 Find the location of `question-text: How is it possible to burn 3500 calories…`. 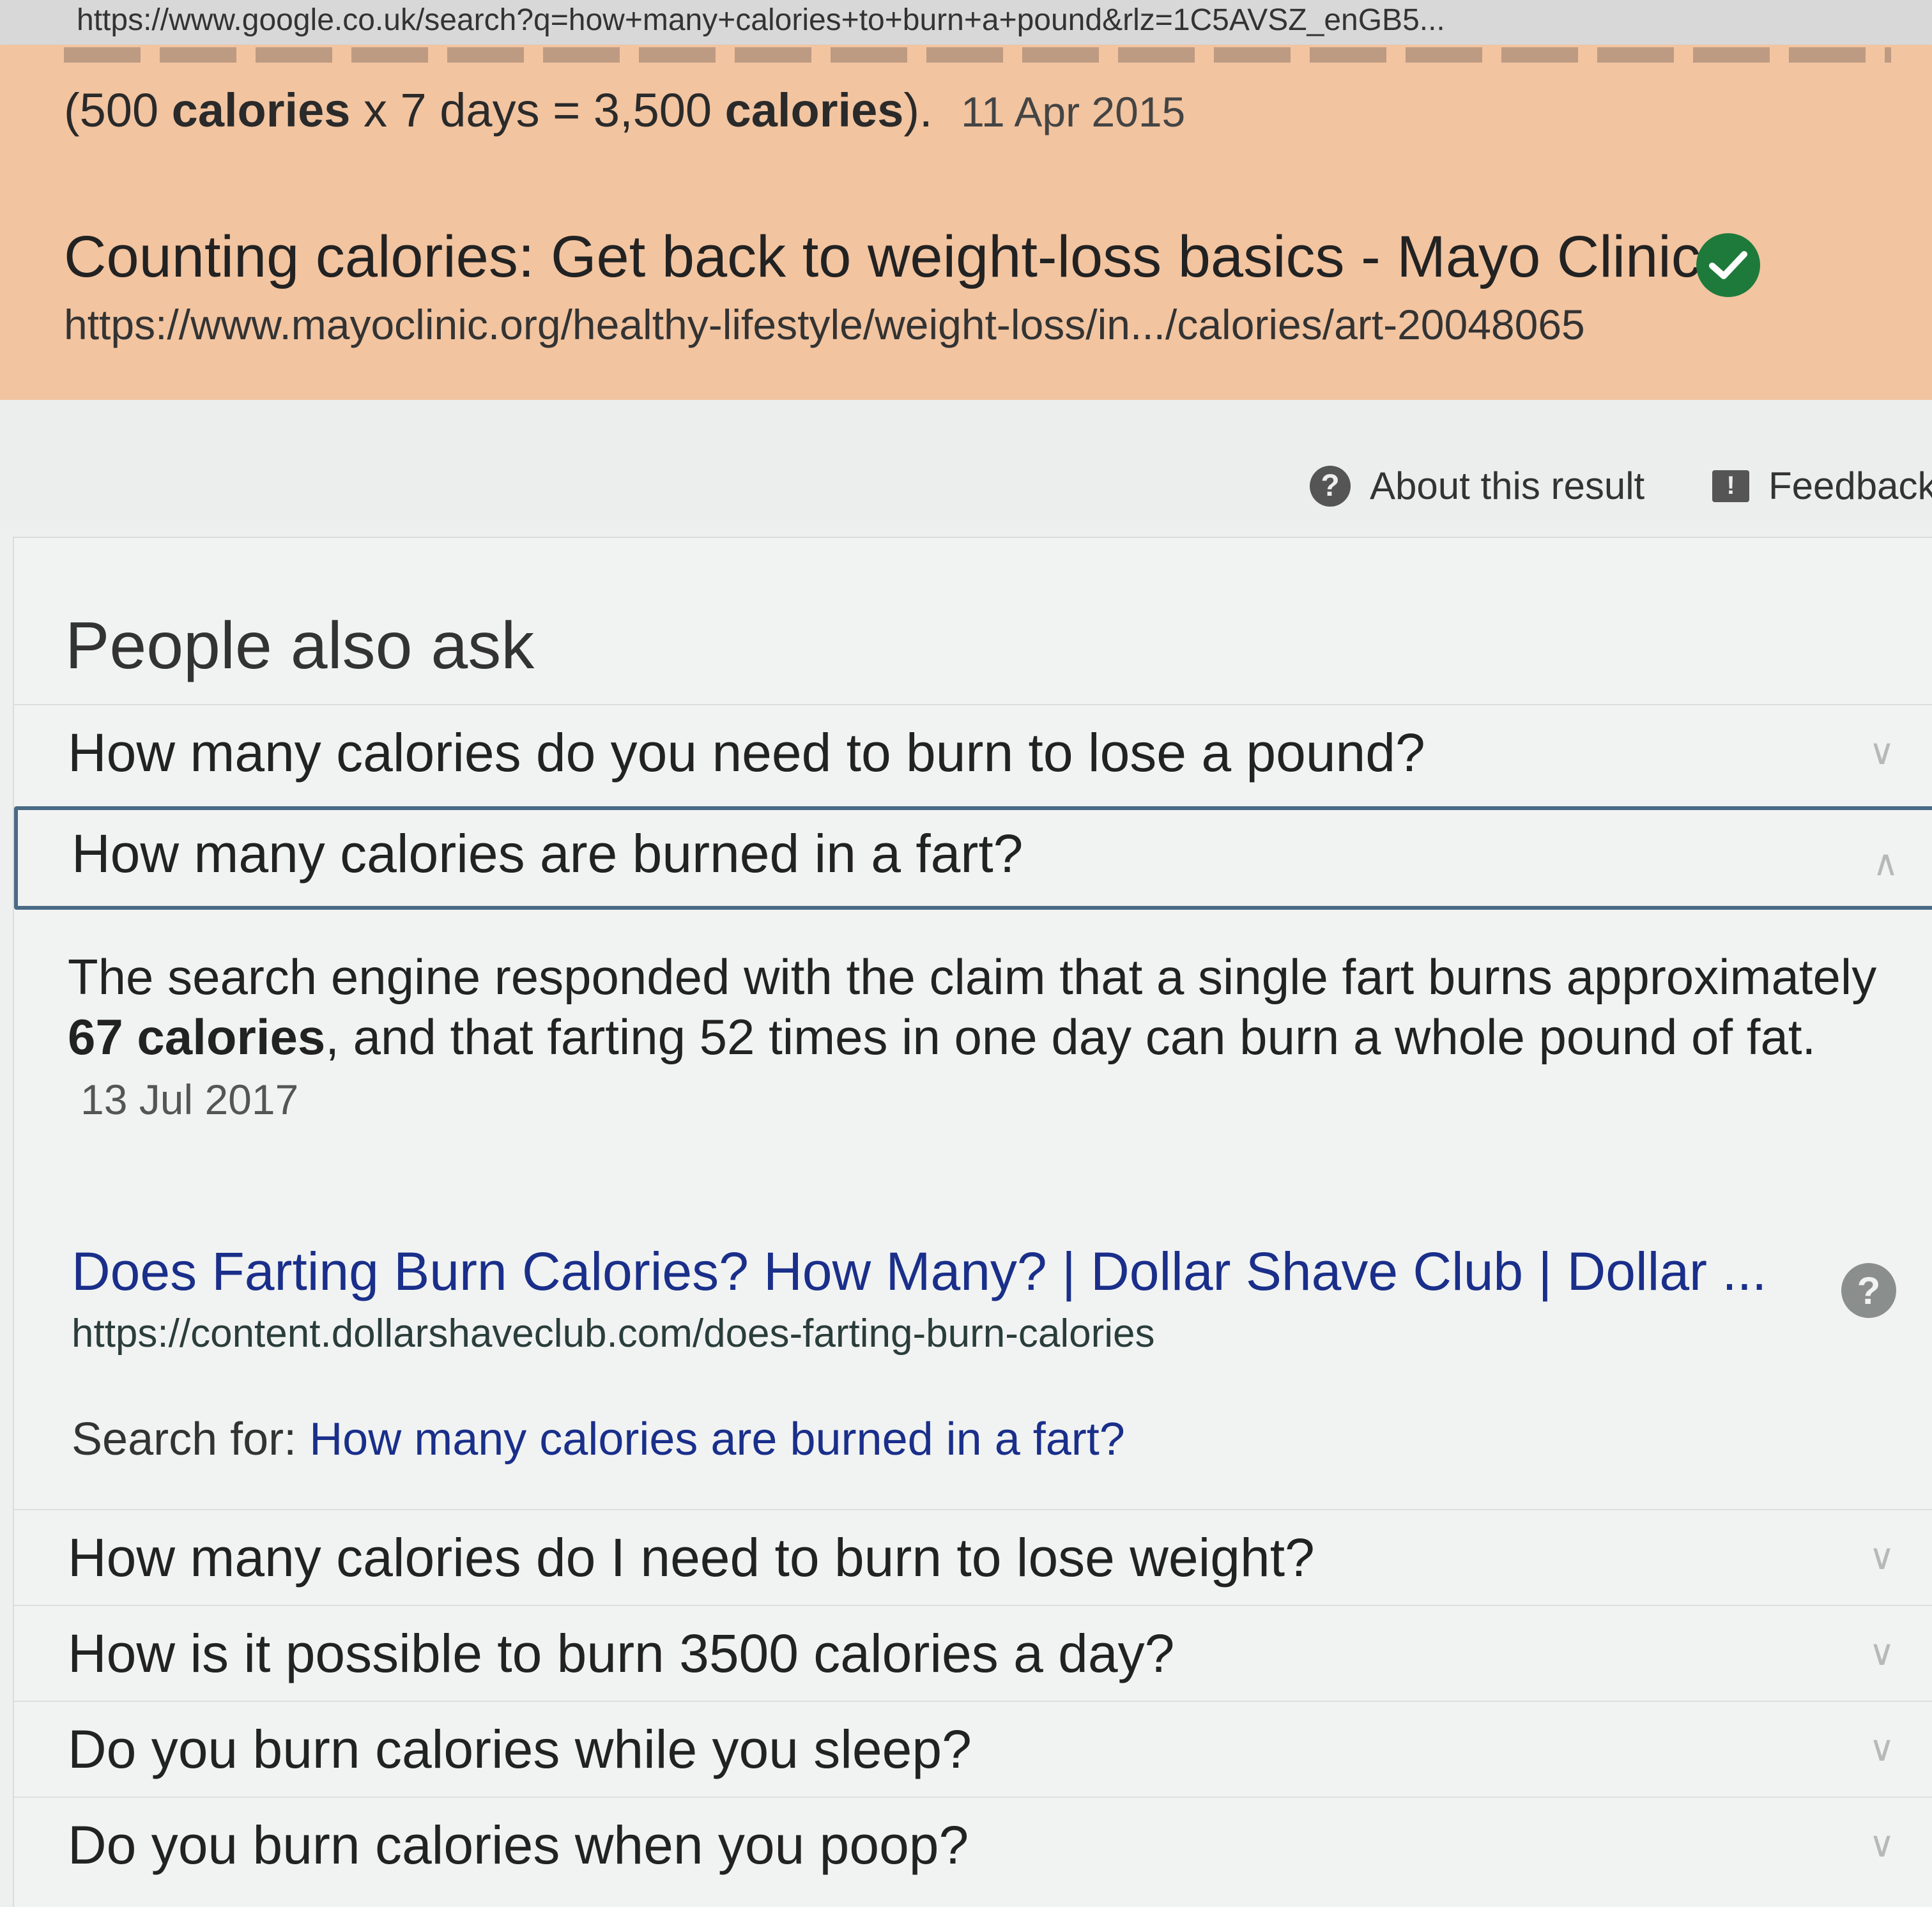

question-text: How is it possible to burn 3500 calories… is located at coordinates (621, 1653).